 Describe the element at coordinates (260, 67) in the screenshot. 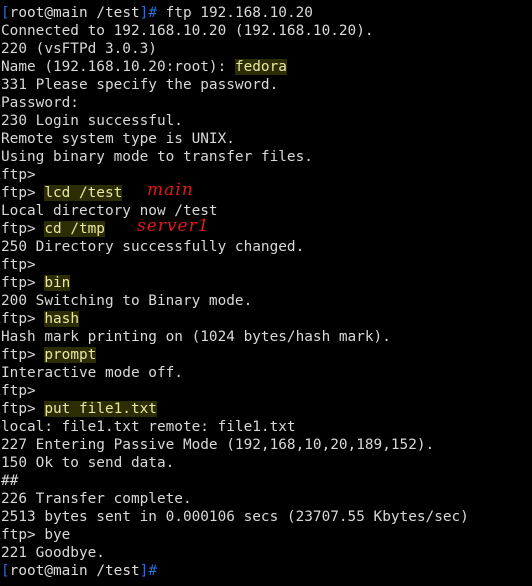

I see `username-entry: fedora` at that location.